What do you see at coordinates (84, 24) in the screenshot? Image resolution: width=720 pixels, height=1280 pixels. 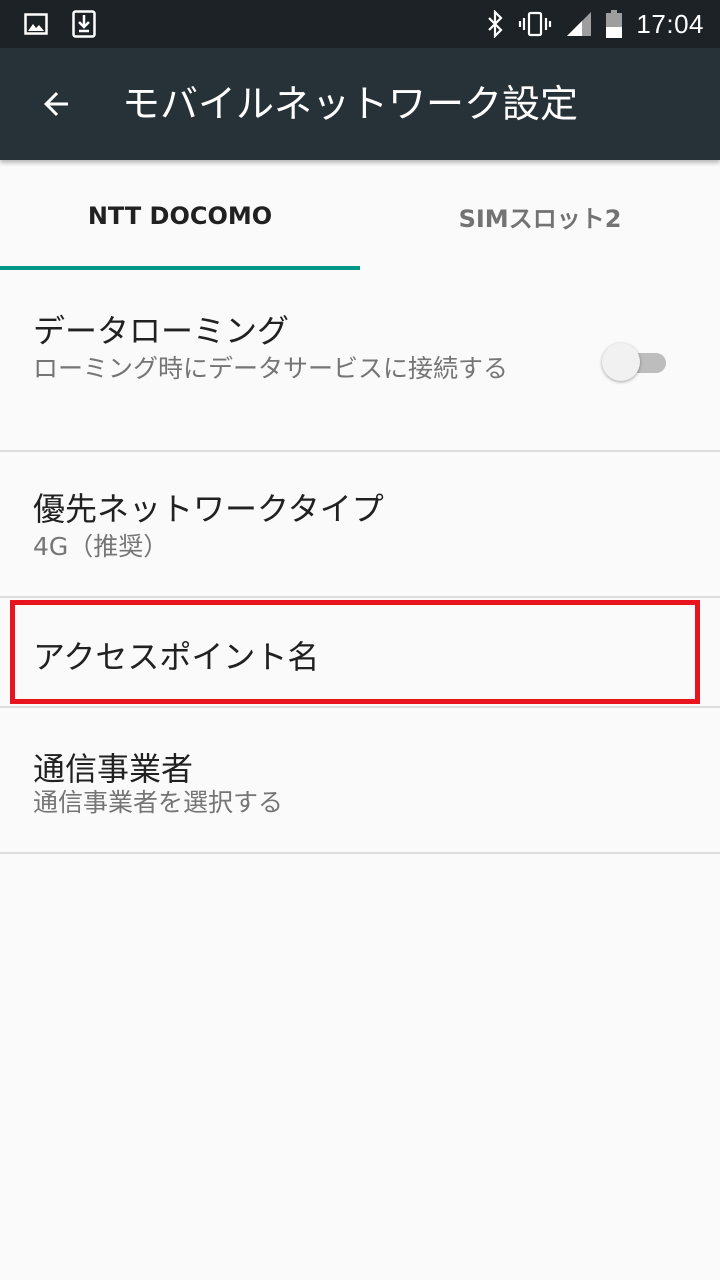 I see `download-icon` at bounding box center [84, 24].